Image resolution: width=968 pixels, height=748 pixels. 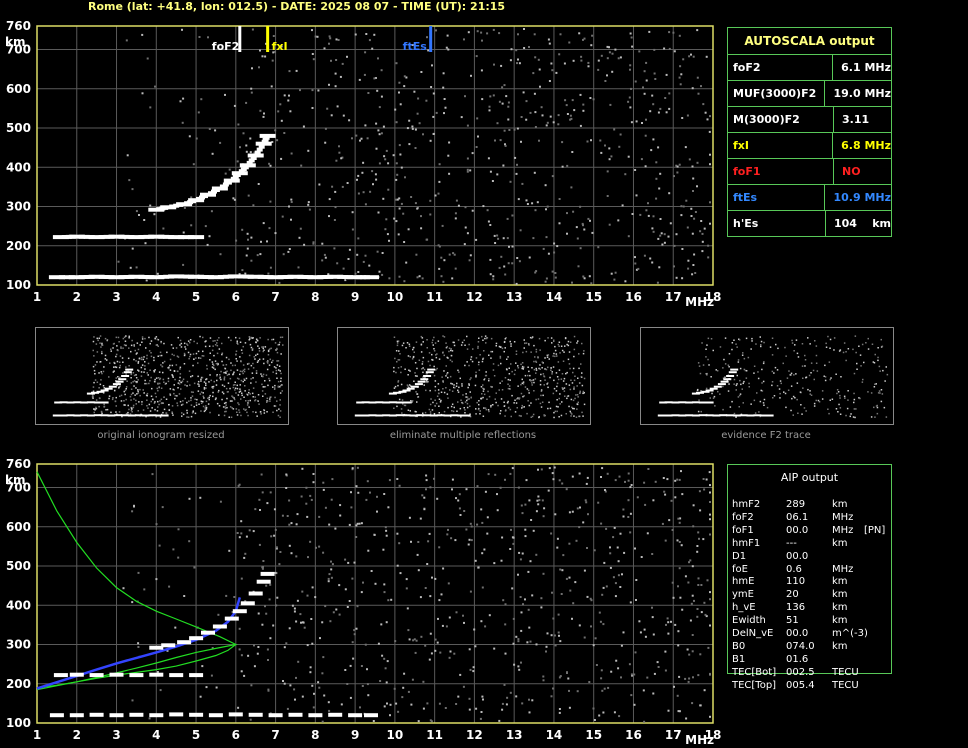 What do you see at coordinates (796, 582) in the screenshot?
I see `aip-value: 110` at bounding box center [796, 582].